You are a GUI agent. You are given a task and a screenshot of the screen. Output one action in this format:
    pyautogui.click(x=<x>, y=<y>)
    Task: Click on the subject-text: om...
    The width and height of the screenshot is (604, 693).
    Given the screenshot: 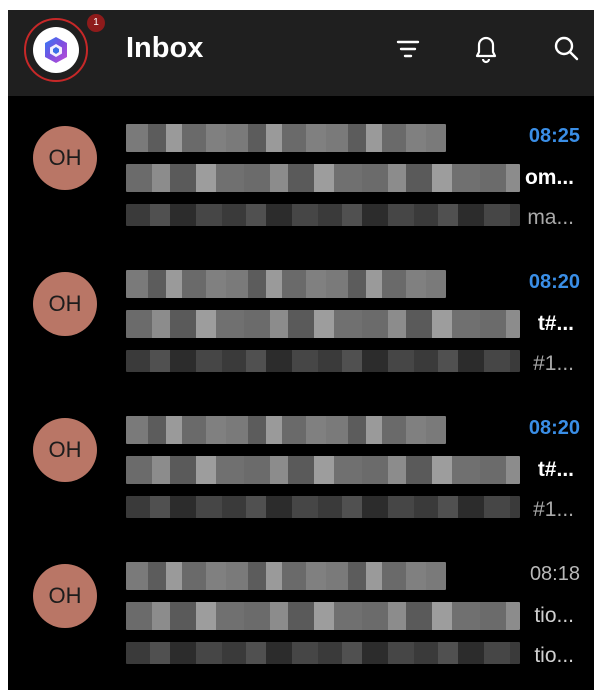 What is the action you would take?
    pyautogui.click(x=549, y=177)
    